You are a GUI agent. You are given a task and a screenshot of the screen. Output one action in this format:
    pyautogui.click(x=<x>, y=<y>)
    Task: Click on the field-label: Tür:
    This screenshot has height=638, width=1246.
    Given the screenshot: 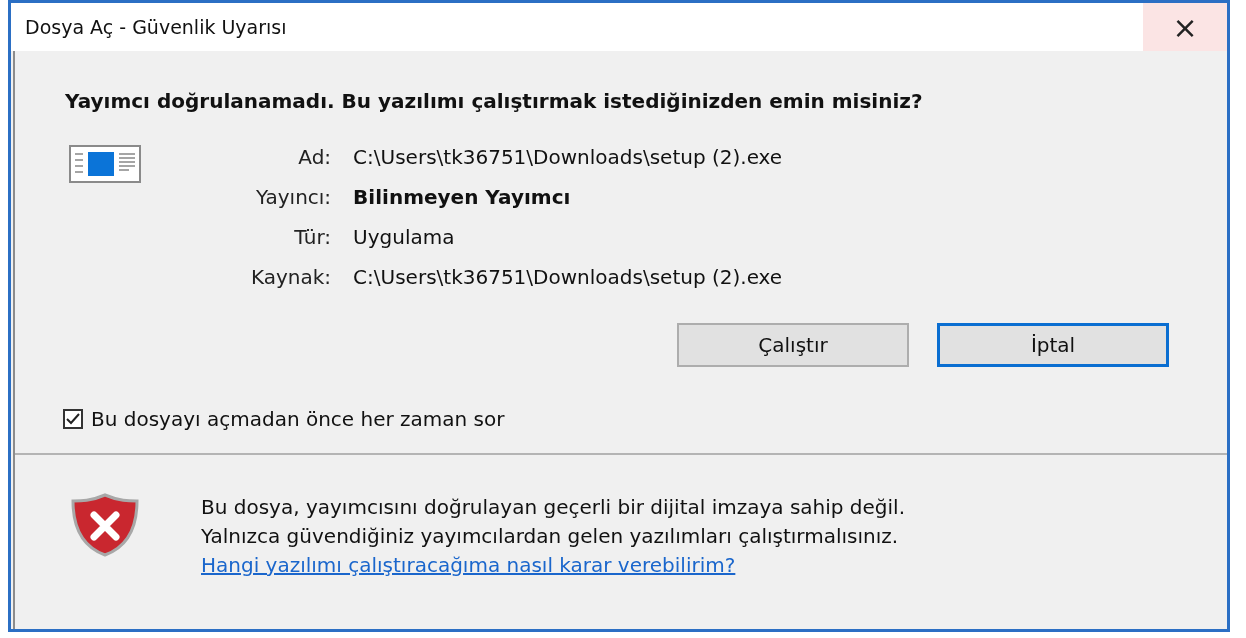 What is the action you would take?
    pyautogui.click(x=312, y=237)
    